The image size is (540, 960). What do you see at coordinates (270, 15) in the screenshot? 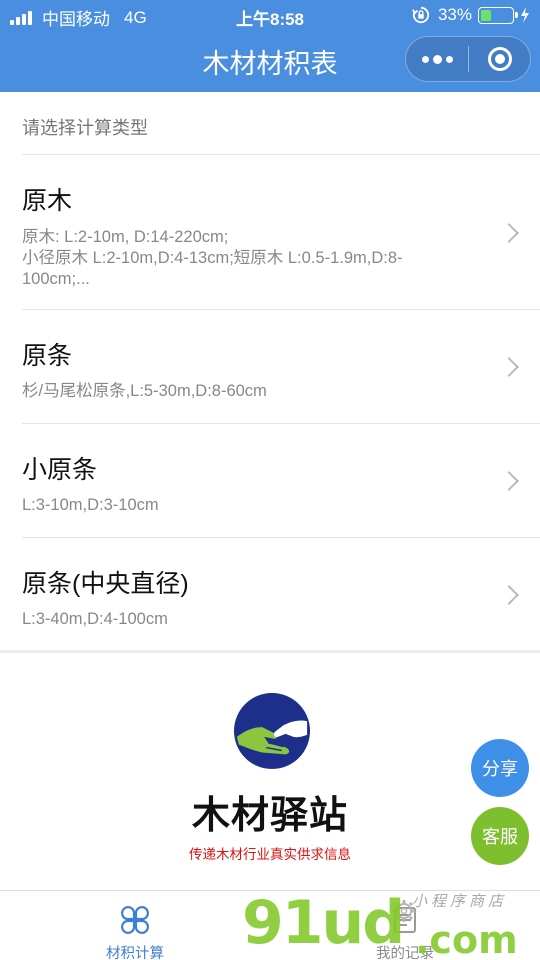
I see `status-bar: 中国移动 4G 上午8:58 33%` at bounding box center [270, 15].